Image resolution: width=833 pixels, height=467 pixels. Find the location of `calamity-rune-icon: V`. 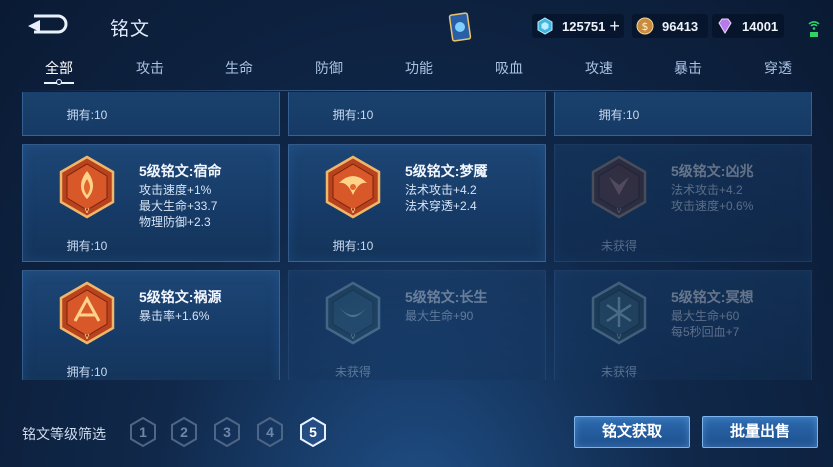

calamity-rune-icon: V is located at coordinates (87, 313).